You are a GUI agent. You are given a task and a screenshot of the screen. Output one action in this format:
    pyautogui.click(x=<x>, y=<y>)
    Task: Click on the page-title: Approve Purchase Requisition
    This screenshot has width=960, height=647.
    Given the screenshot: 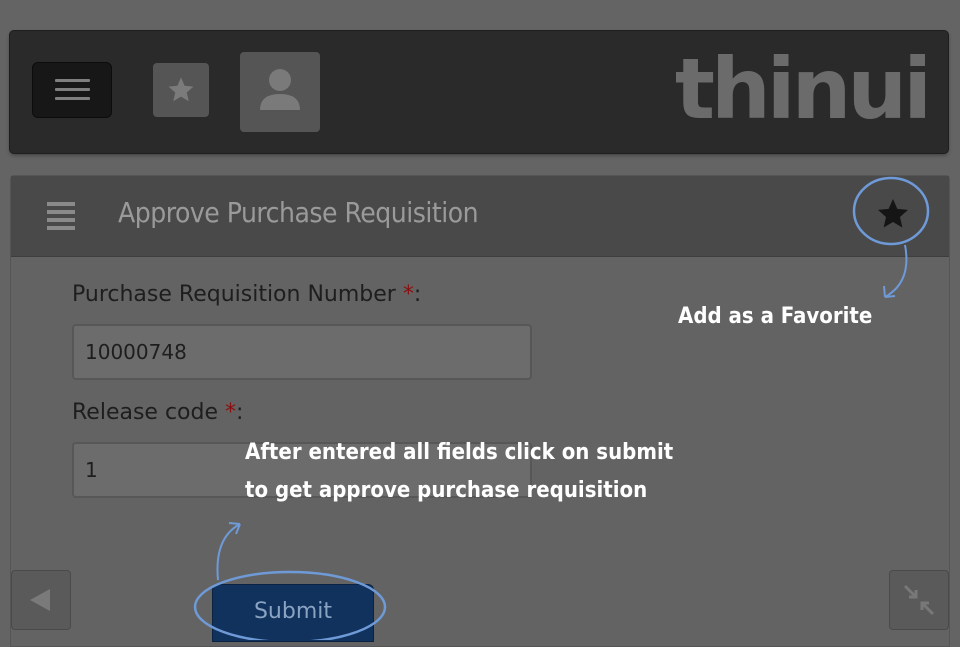 What is the action you would take?
    pyautogui.click(x=298, y=212)
    